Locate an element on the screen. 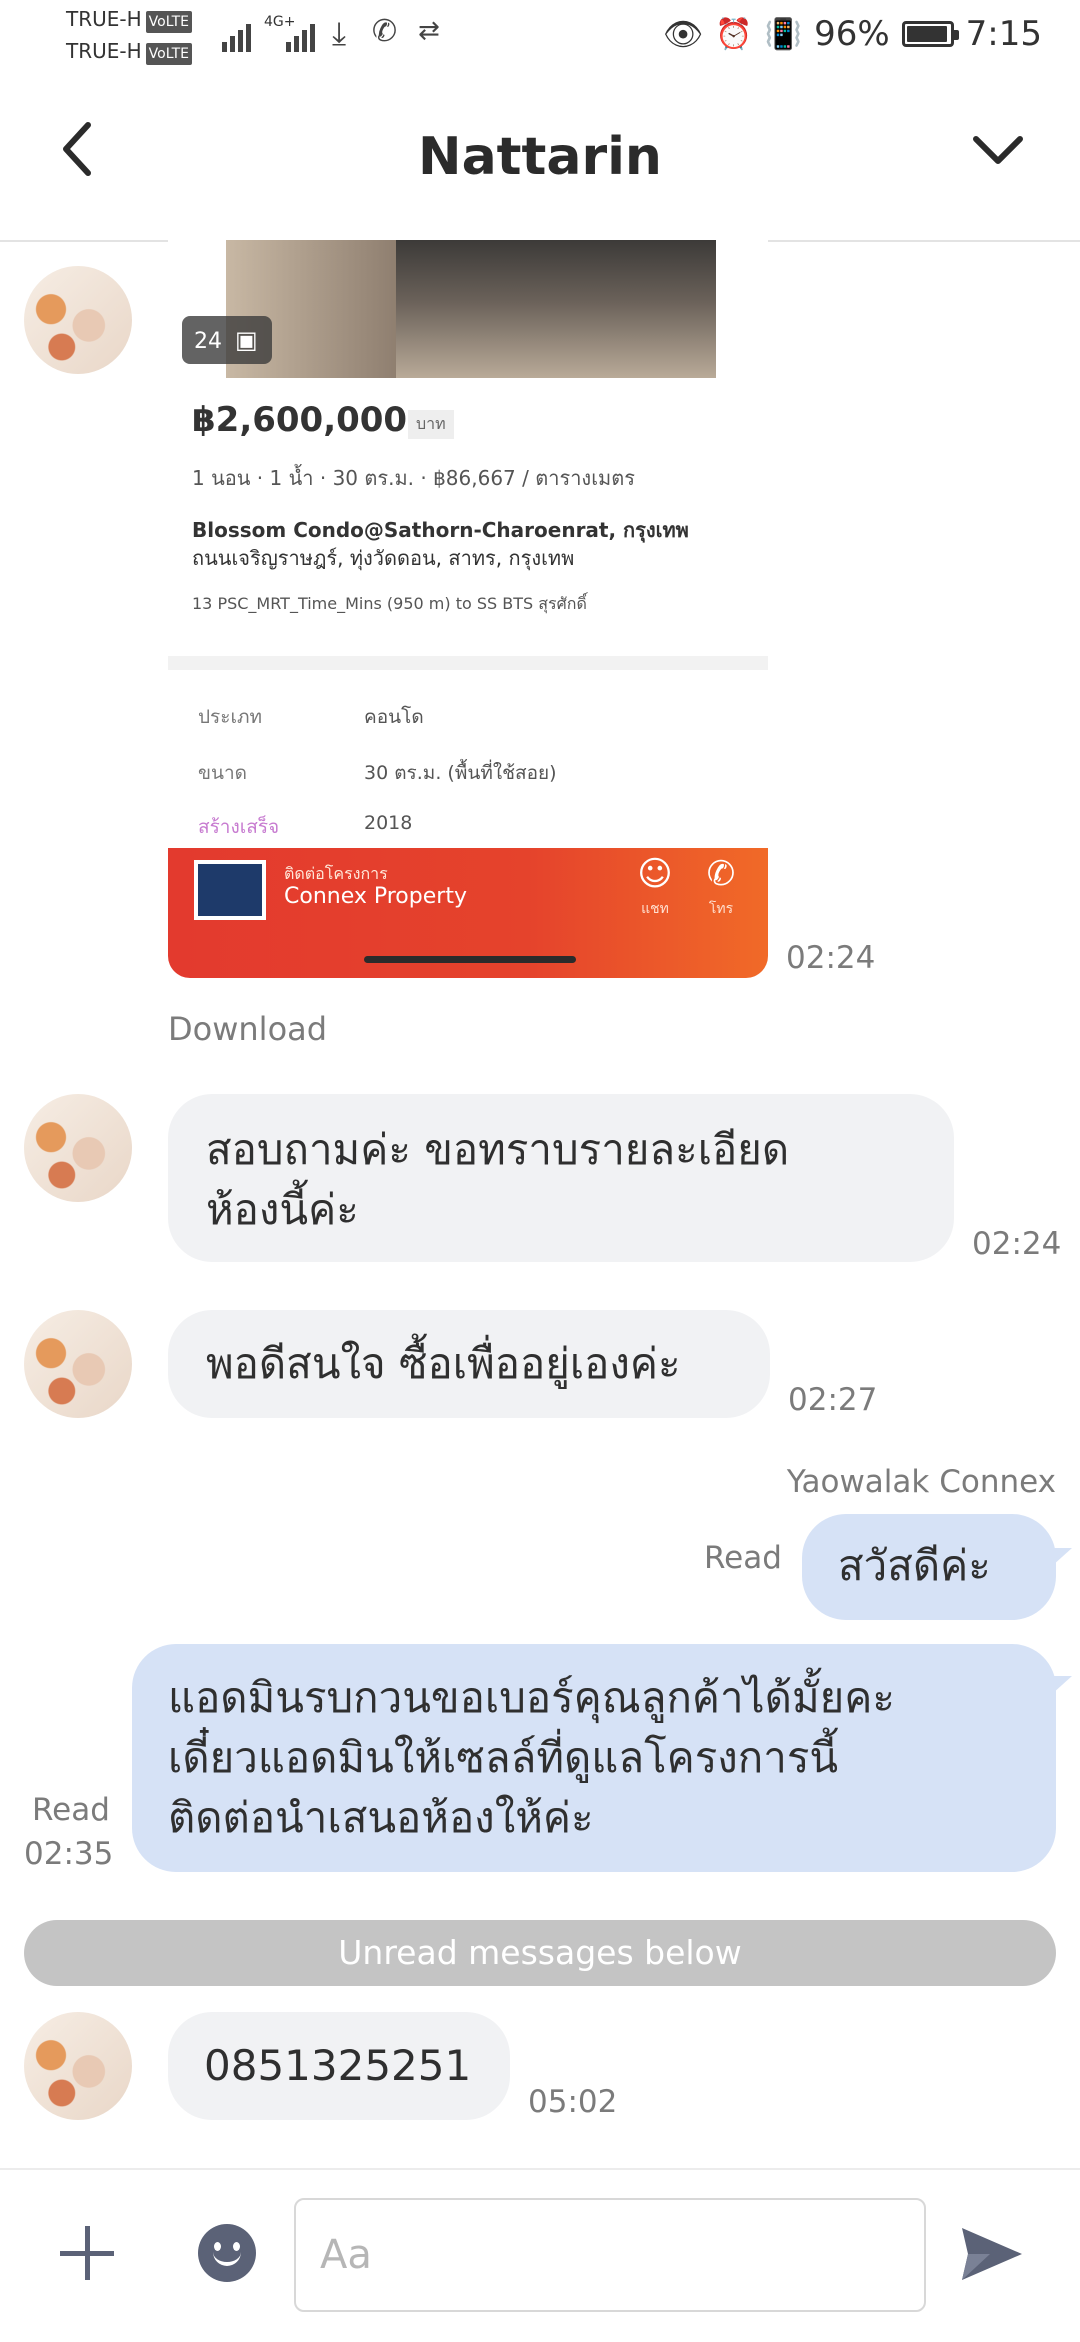 The height and width of the screenshot is (2342, 1080). alarm-icon: ⏰ is located at coordinates (734, 34).